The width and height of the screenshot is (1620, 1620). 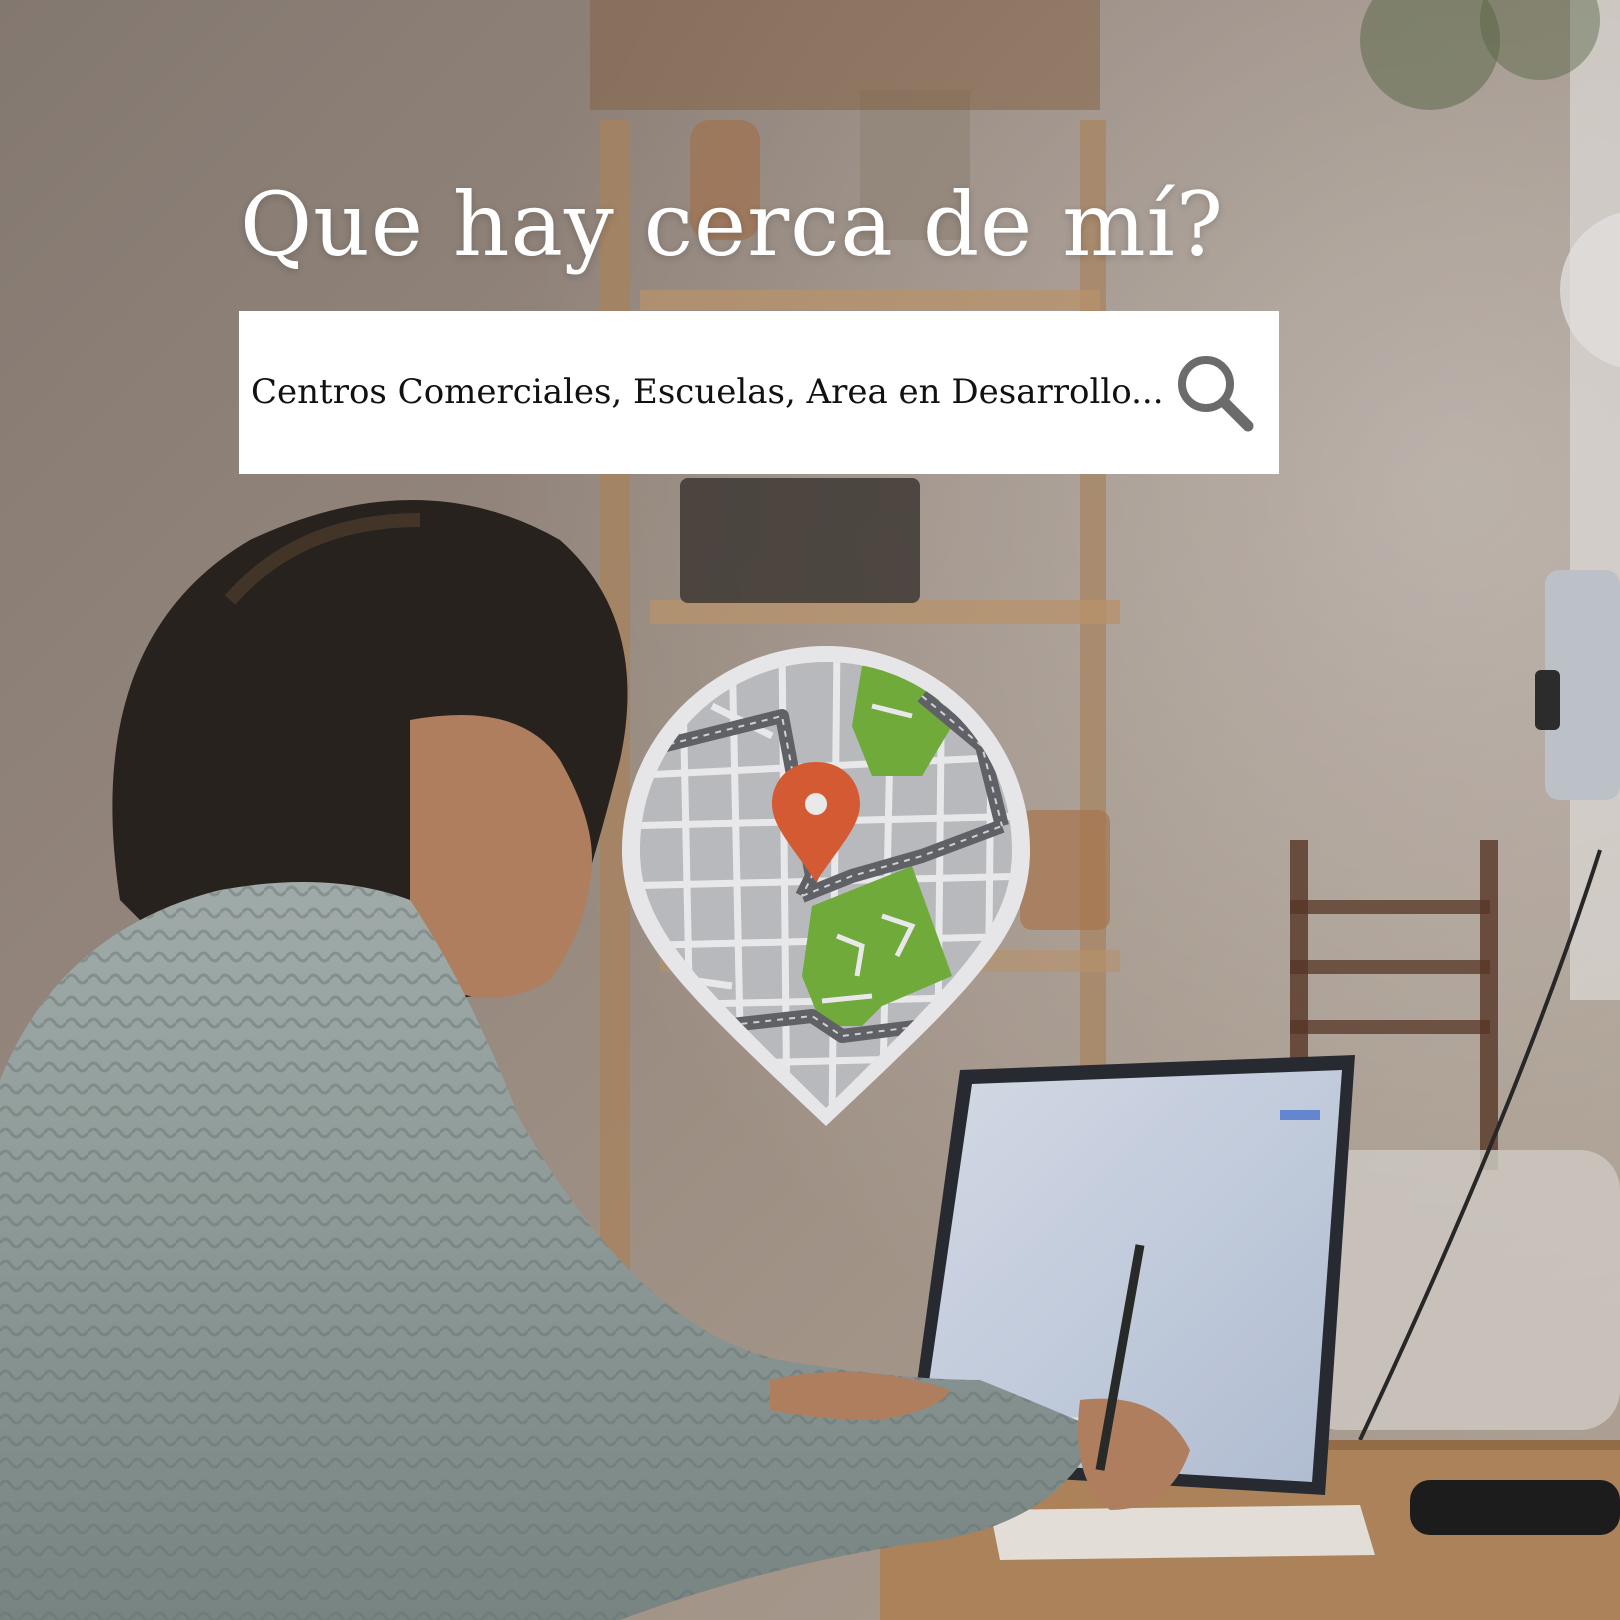 I want to click on search-icon, so click(x=1215, y=393).